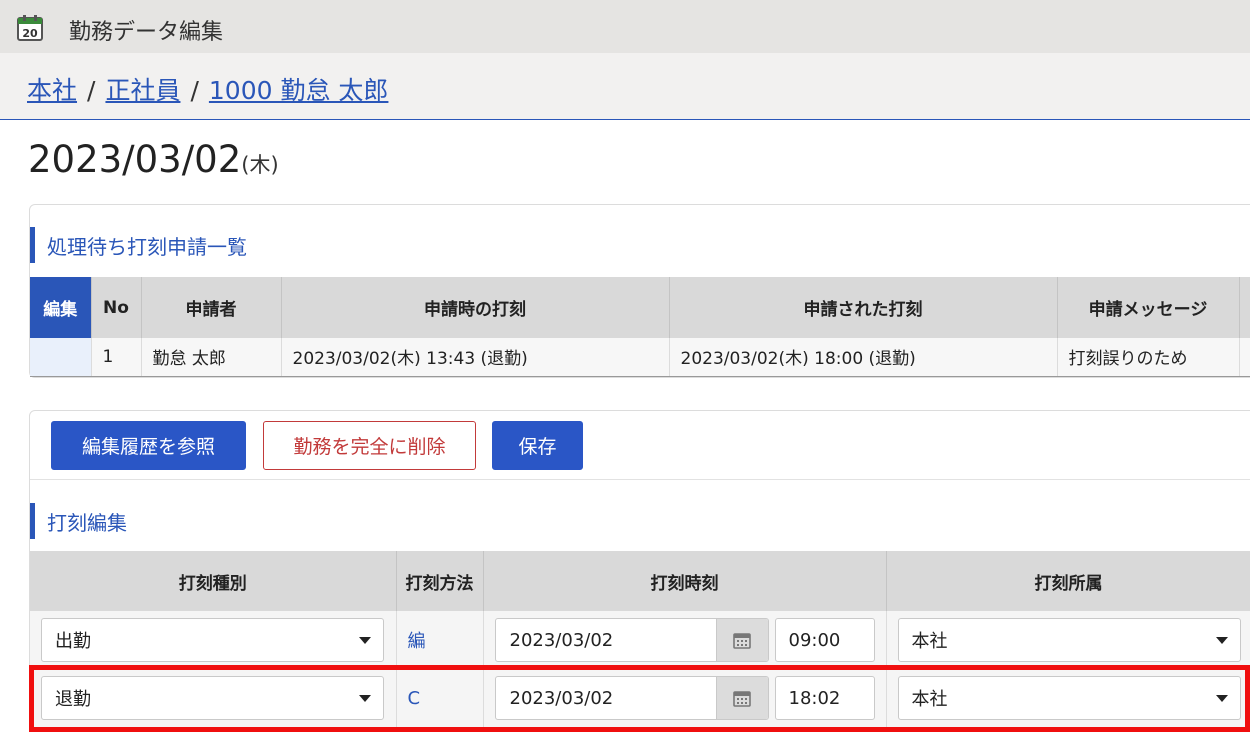 The width and height of the screenshot is (1250, 732). What do you see at coordinates (863, 307) in the screenshot?
I see `col-requested-punch: 申請された打刻` at bounding box center [863, 307].